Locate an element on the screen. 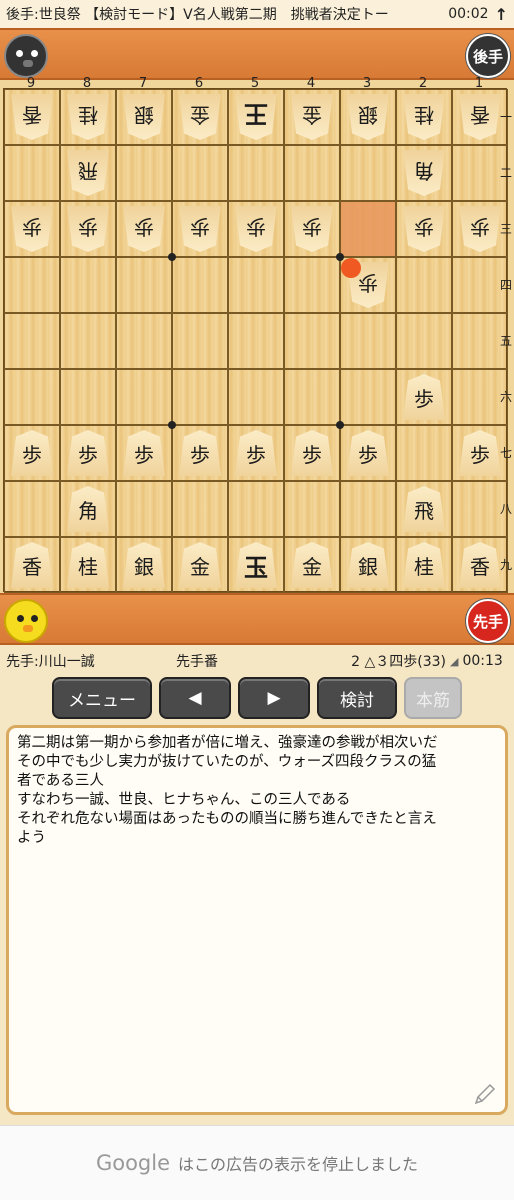 The height and width of the screenshot is (1200, 514). menu-button: メニュー is located at coordinates (102, 698).